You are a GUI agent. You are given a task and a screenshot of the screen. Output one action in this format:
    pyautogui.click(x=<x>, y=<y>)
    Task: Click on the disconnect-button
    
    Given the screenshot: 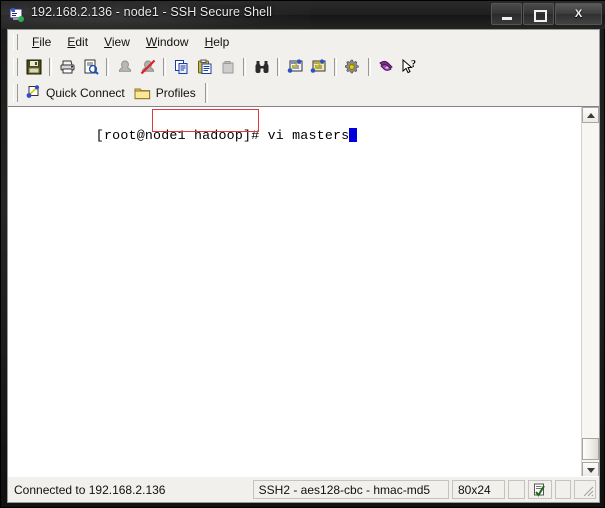 What is the action you would take?
    pyautogui.click(x=147, y=67)
    